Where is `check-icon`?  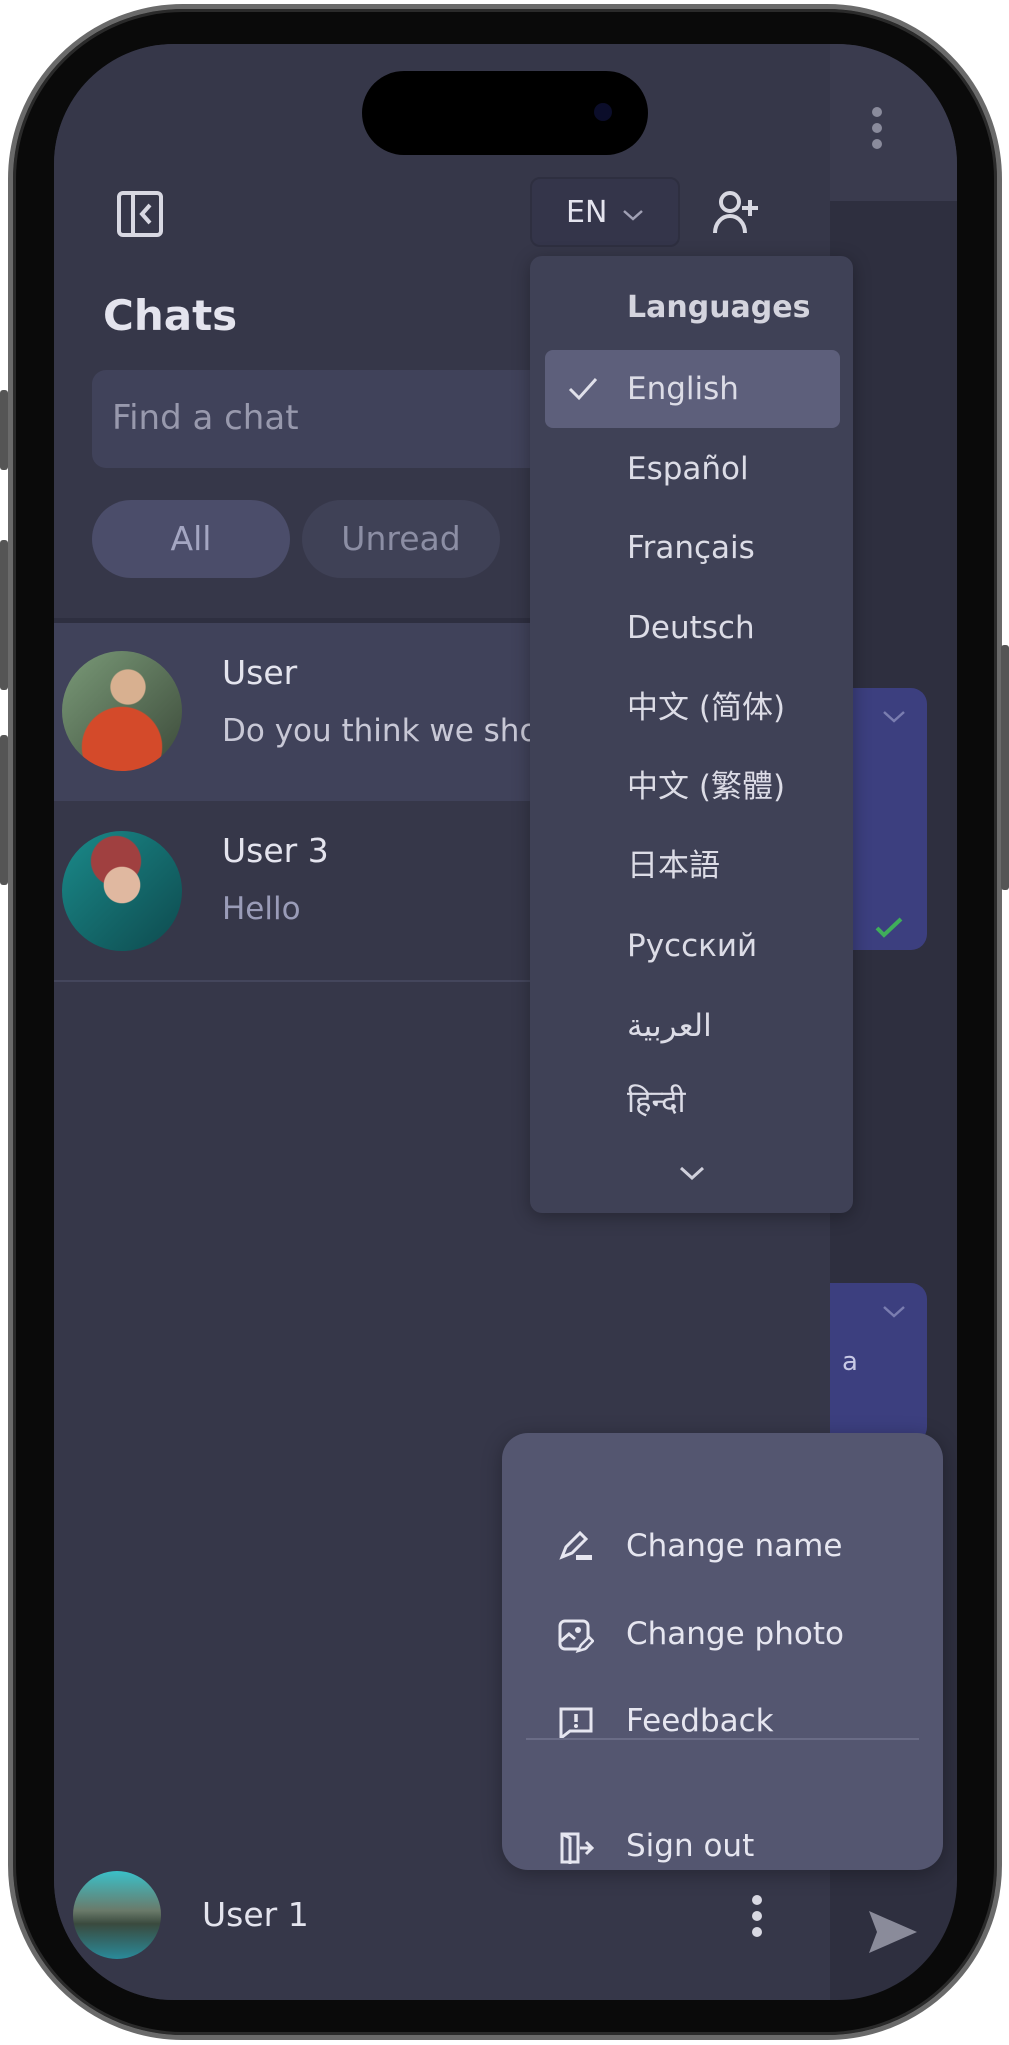 check-icon is located at coordinates (583, 389).